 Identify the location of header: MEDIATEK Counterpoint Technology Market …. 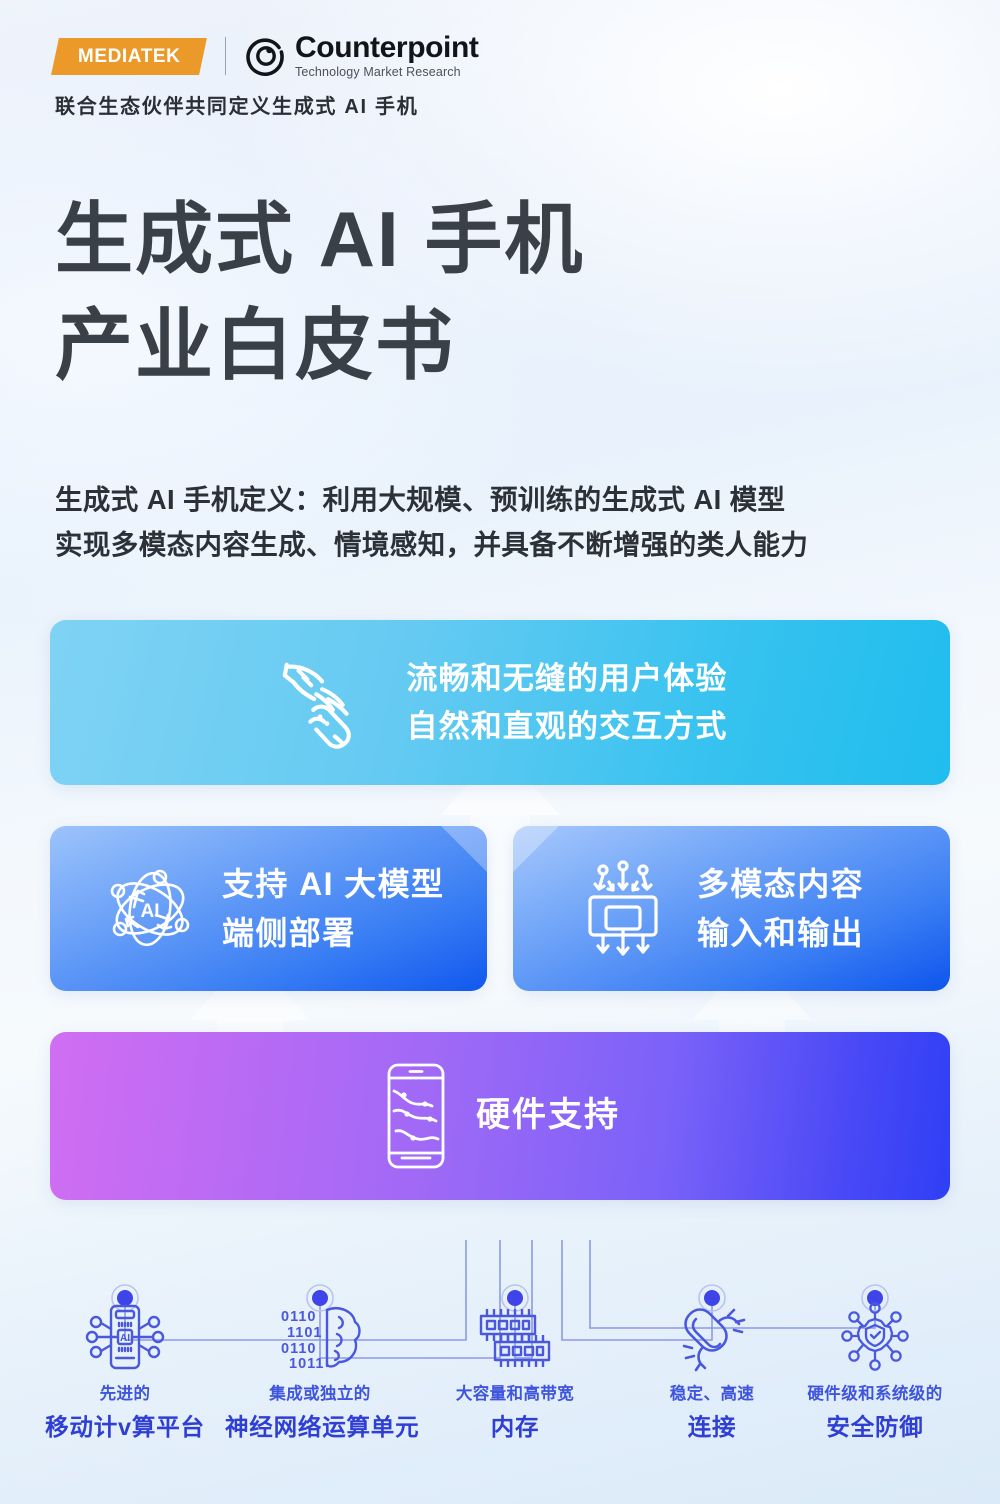
(265, 76).